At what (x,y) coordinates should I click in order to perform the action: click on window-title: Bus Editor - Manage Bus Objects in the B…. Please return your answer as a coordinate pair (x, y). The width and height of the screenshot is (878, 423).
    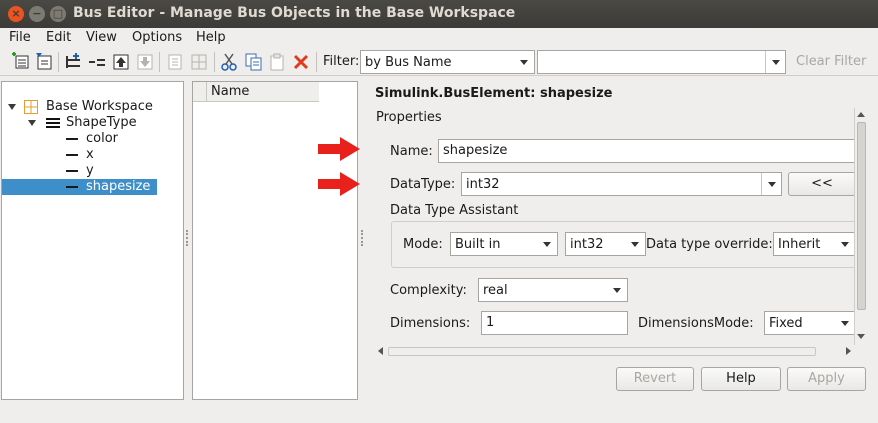
    Looking at the image, I should click on (294, 13).